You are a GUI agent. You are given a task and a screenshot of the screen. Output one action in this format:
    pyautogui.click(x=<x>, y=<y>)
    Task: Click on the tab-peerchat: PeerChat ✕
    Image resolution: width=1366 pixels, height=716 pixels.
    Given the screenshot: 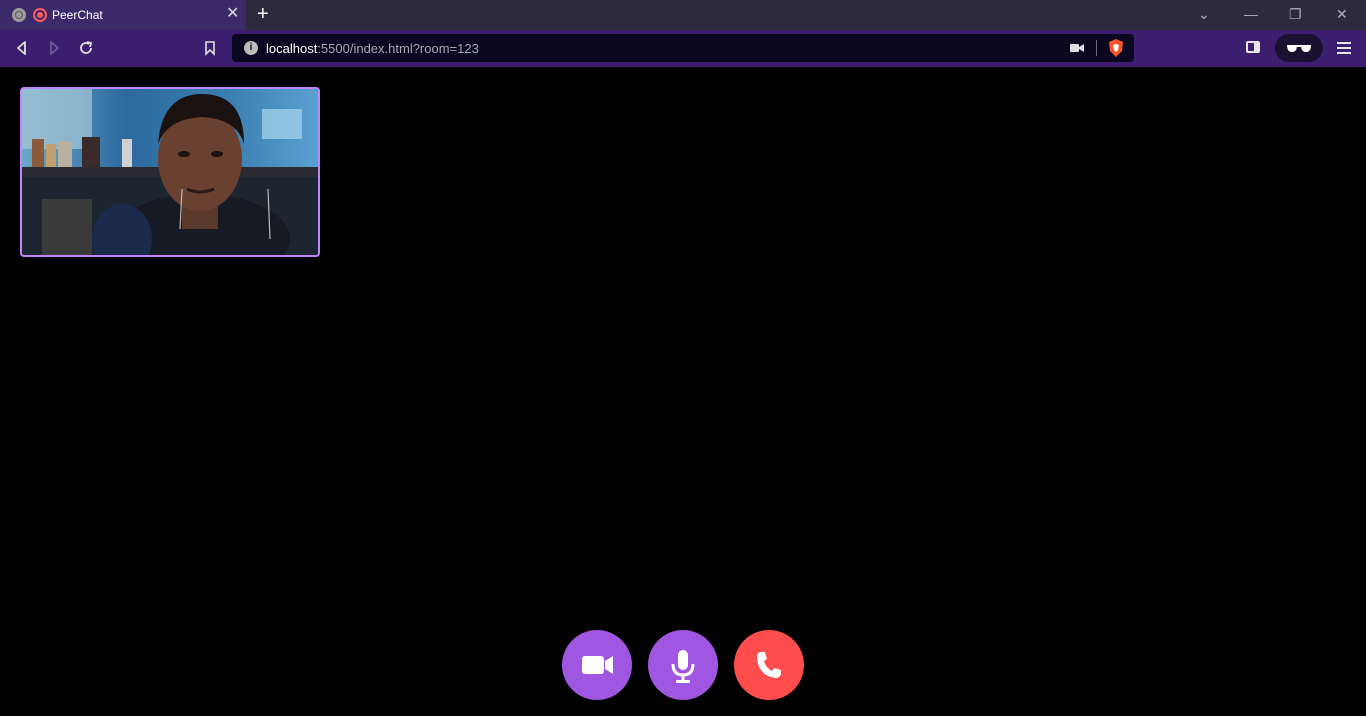 What is the action you would take?
    pyautogui.click(x=123, y=15)
    